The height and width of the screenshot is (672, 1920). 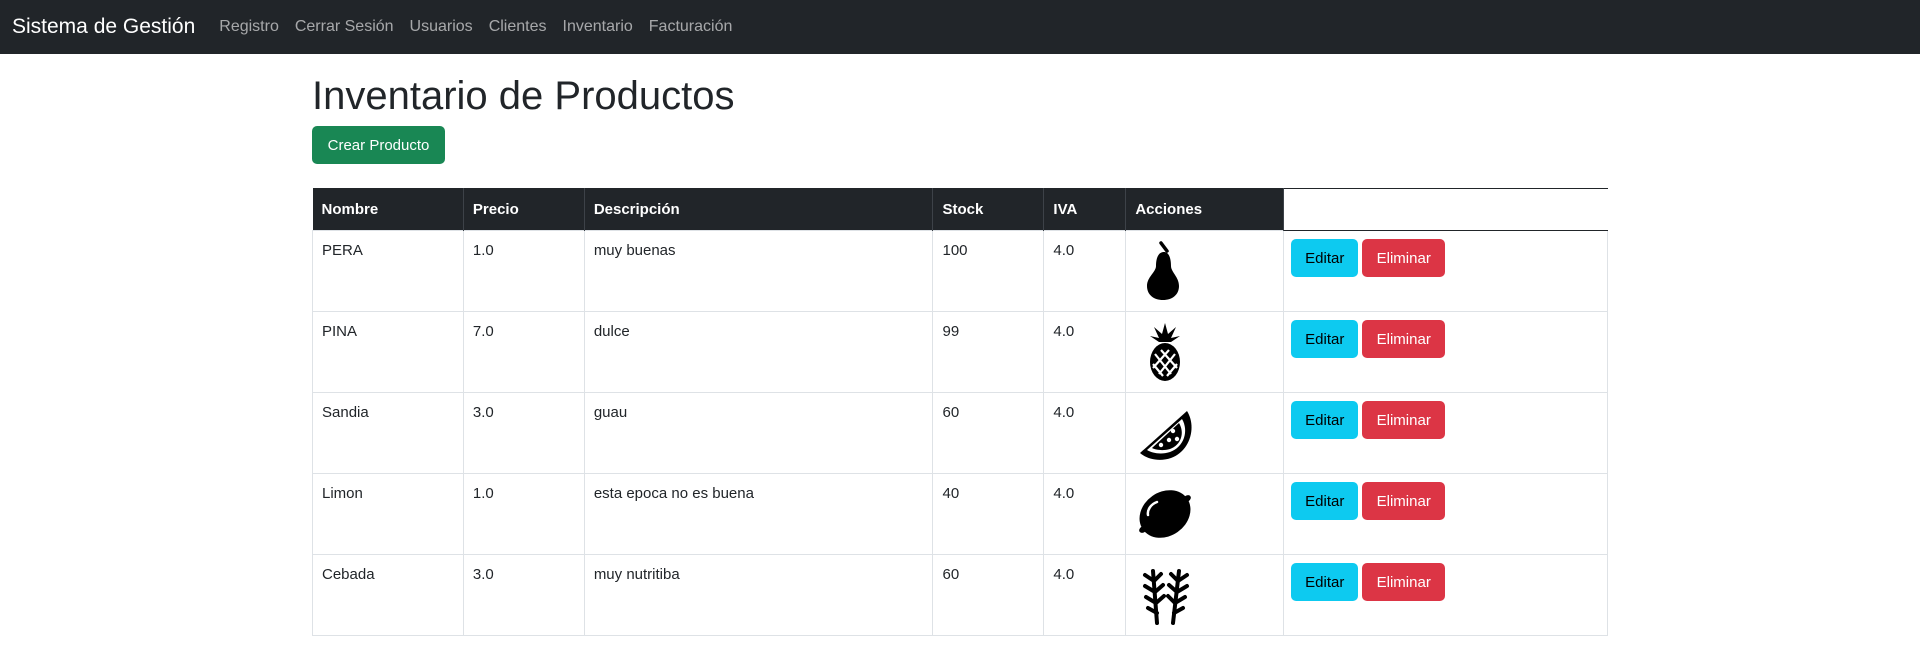 I want to click on cell-precio: 7.0, so click(x=523, y=352).